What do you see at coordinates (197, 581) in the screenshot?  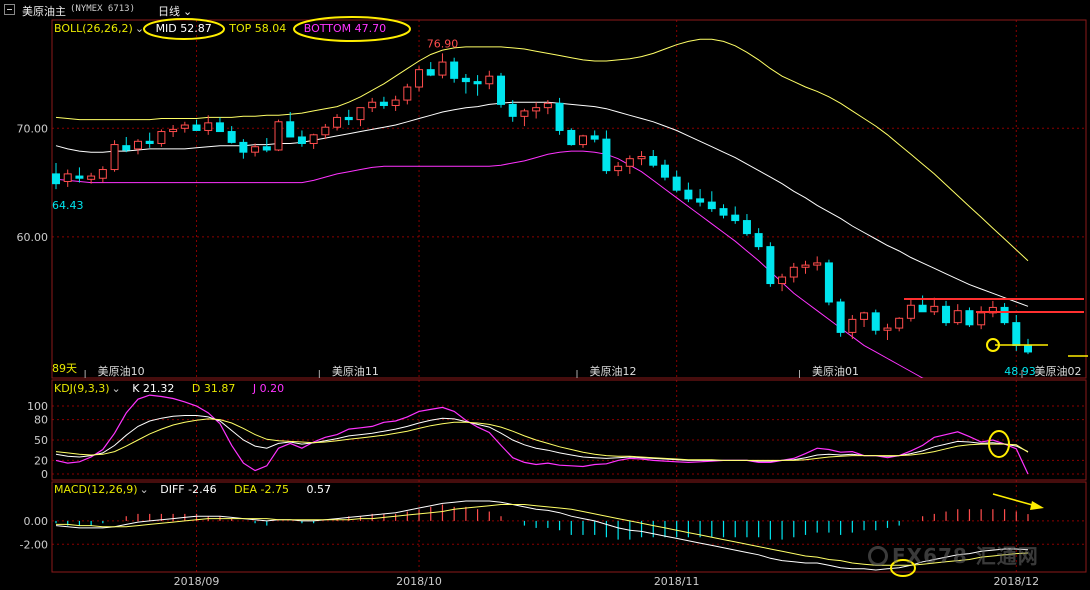 I see `x-tick-label: 2018/09` at bounding box center [197, 581].